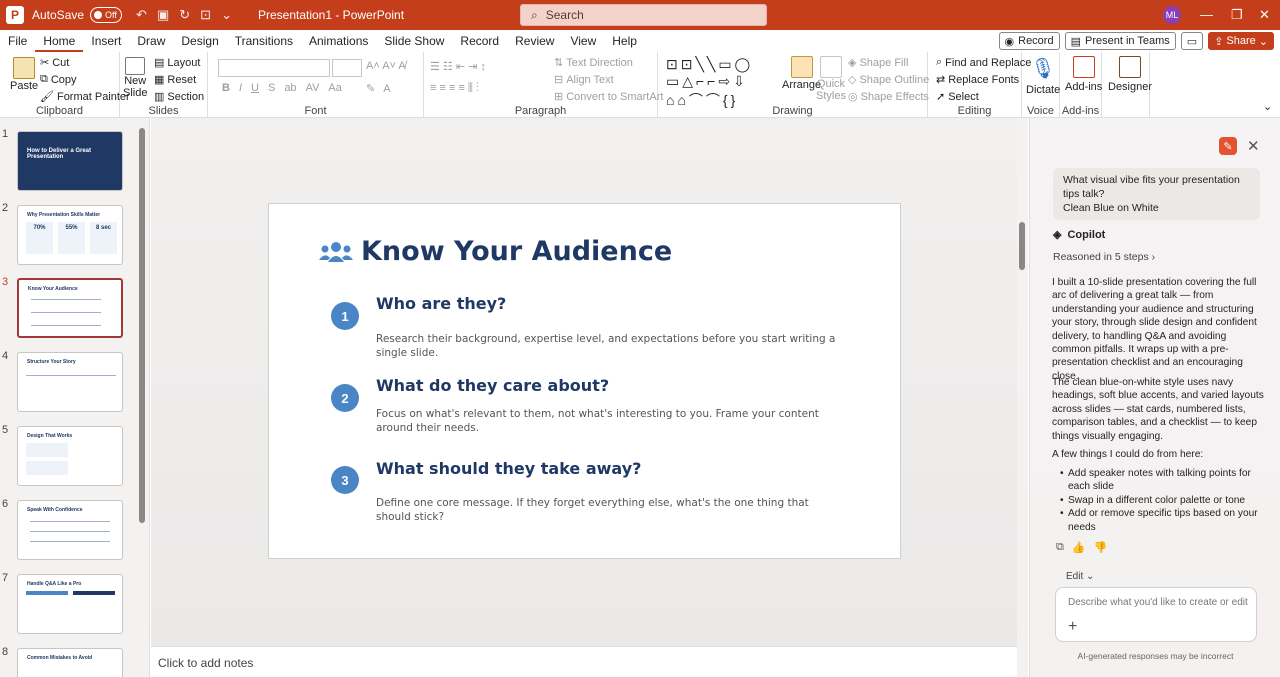 The image size is (1280, 677). Describe the element at coordinates (1241, 41) in the screenshot. I see `share-button: ⇪ Share ⌄` at that location.